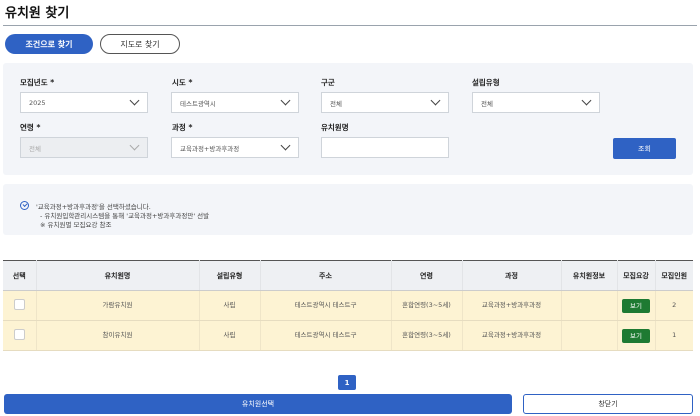 Image resolution: width=700 pixels, height=416 pixels. What do you see at coordinates (49, 44) in the screenshot?
I see `tab-search-by-condition: 조건으로 찾기` at bounding box center [49, 44].